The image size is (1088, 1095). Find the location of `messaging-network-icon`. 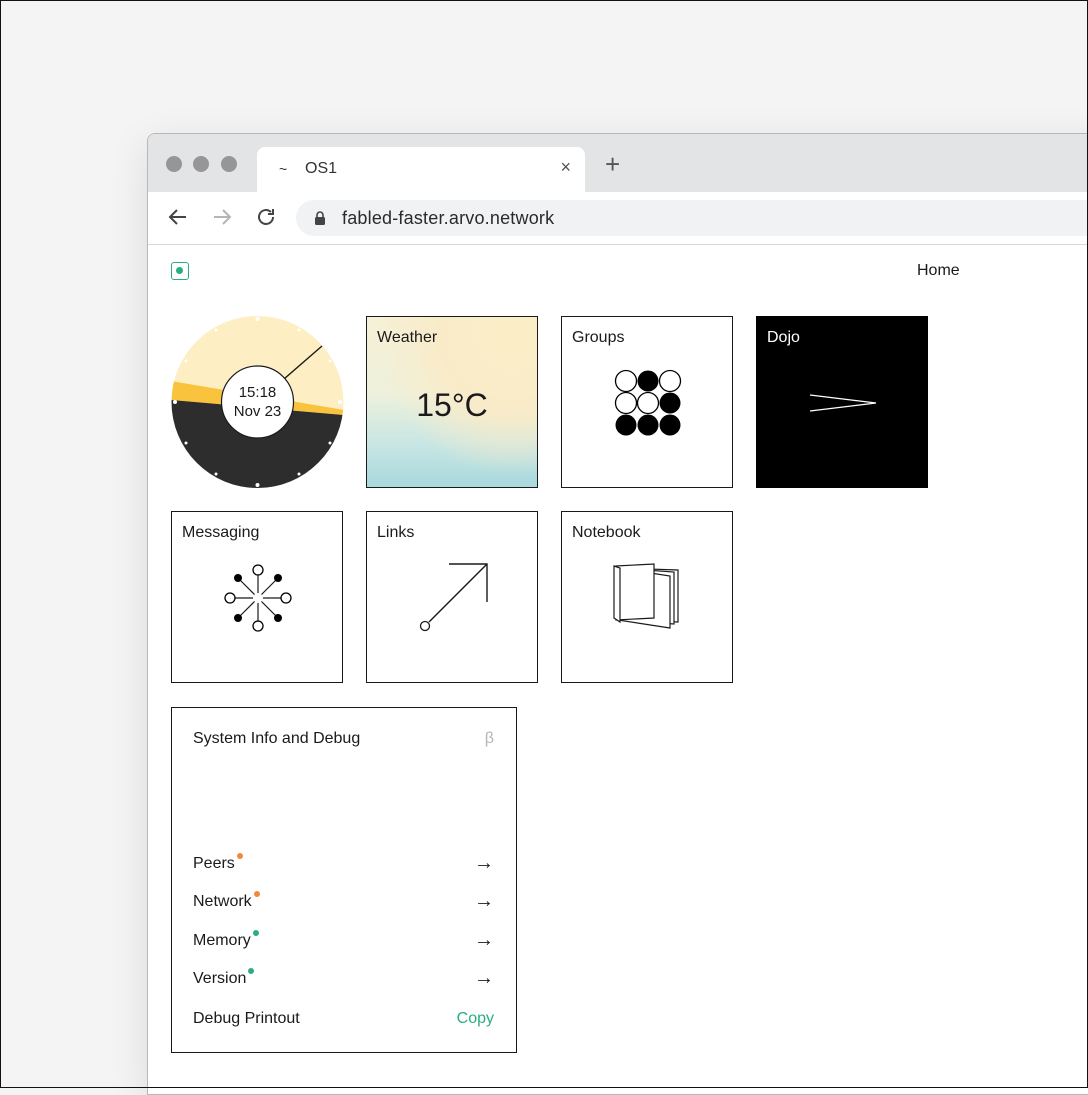

messaging-network-icon is located at coordinates (258, 598).